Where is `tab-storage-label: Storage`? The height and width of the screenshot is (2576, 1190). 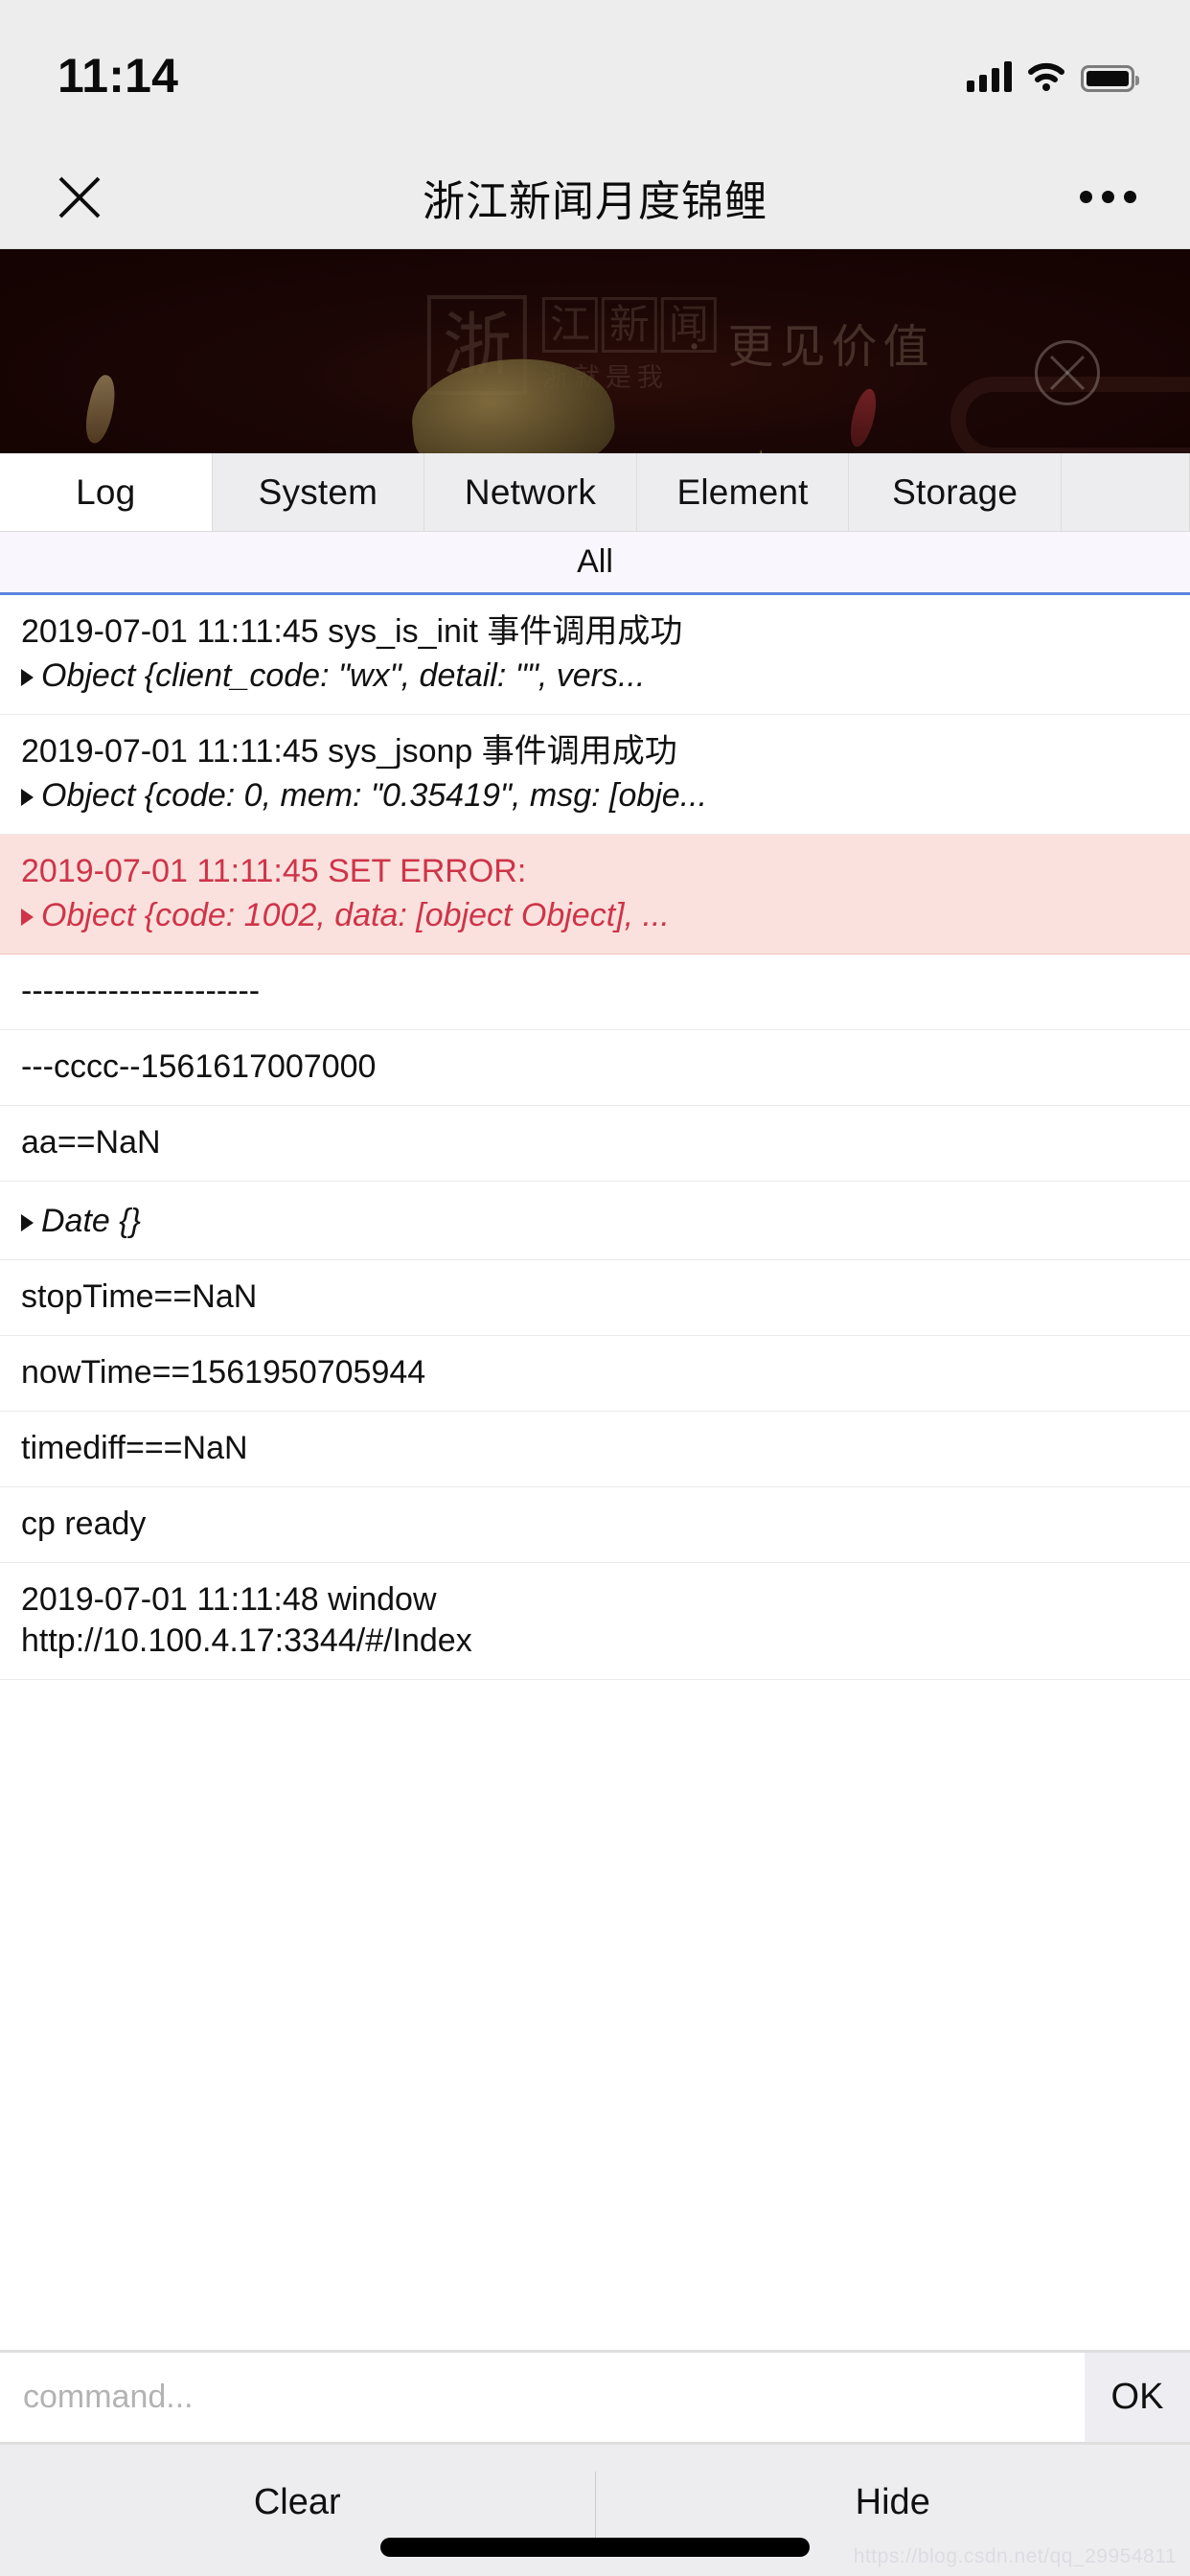
tab-storage-label: Storage is located at coordinates (955, 492).